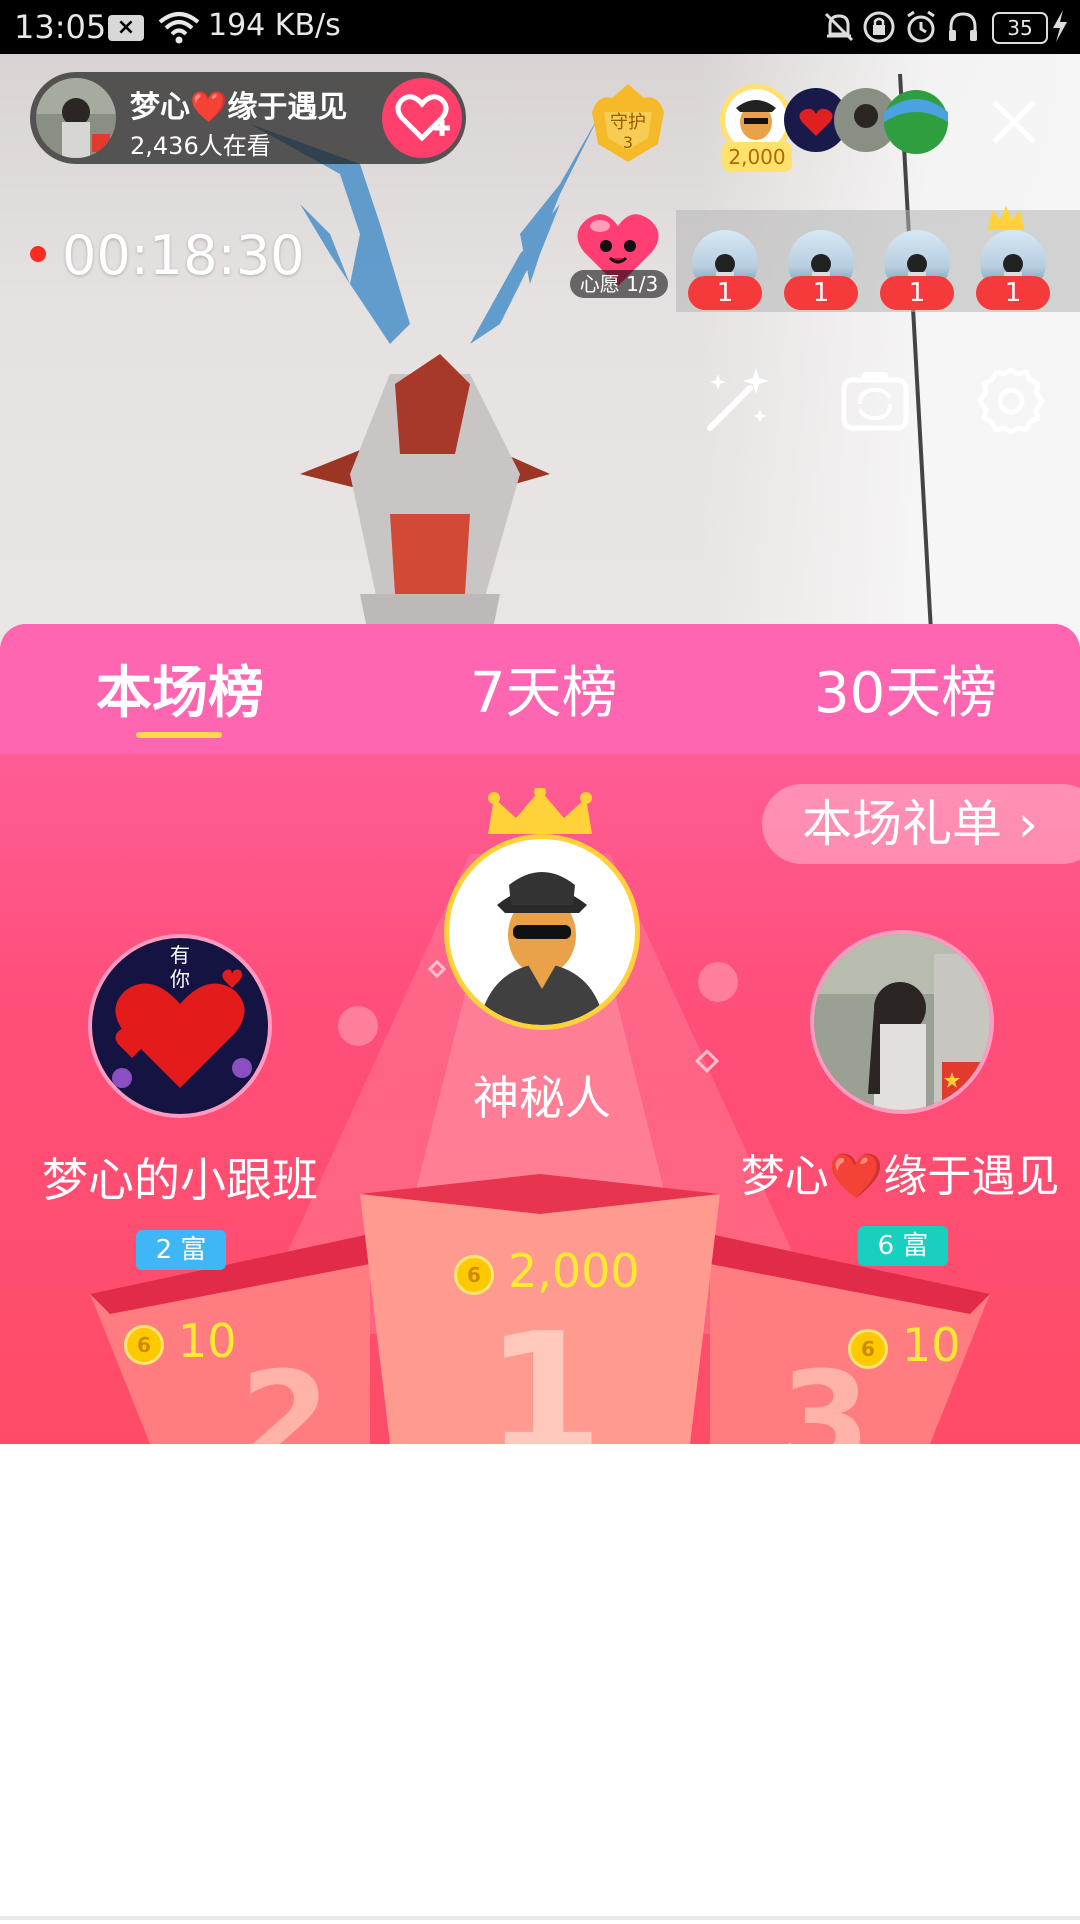  I want to click on wish-progress: 心愿 1/3, so click(619, 284).